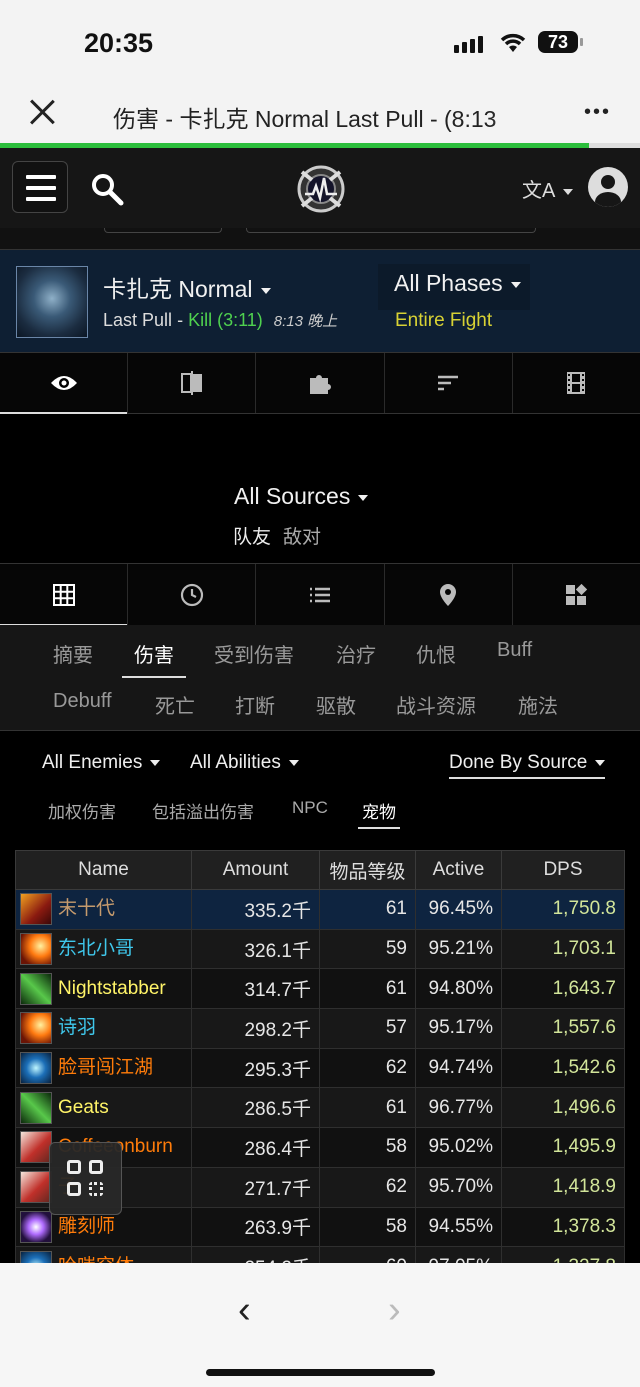  I want to click on mode-select: Done By Source, so click(527, 765).